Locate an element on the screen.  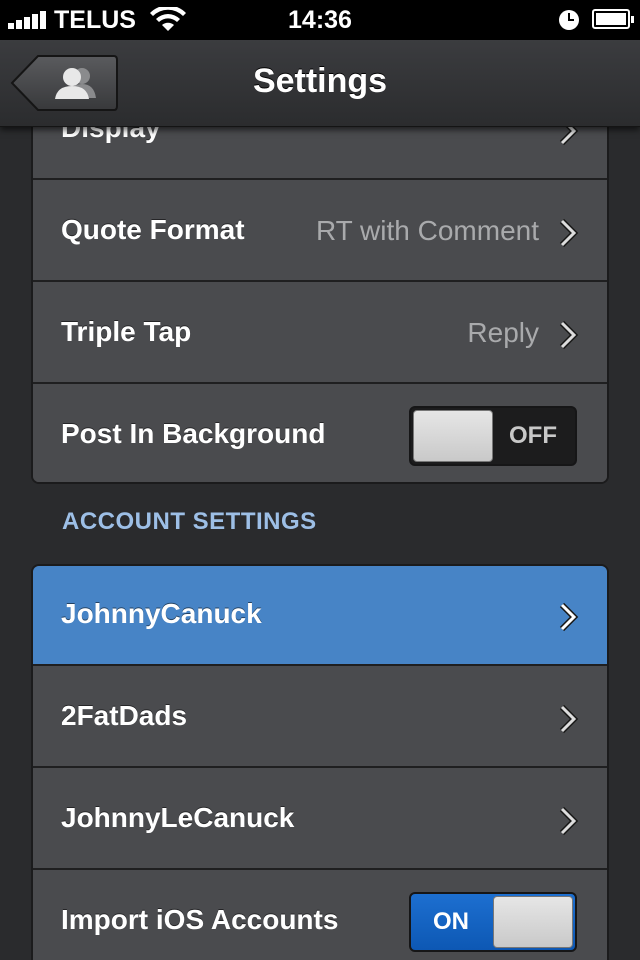
toggle-text: ON is located at coordinates (451, 921).